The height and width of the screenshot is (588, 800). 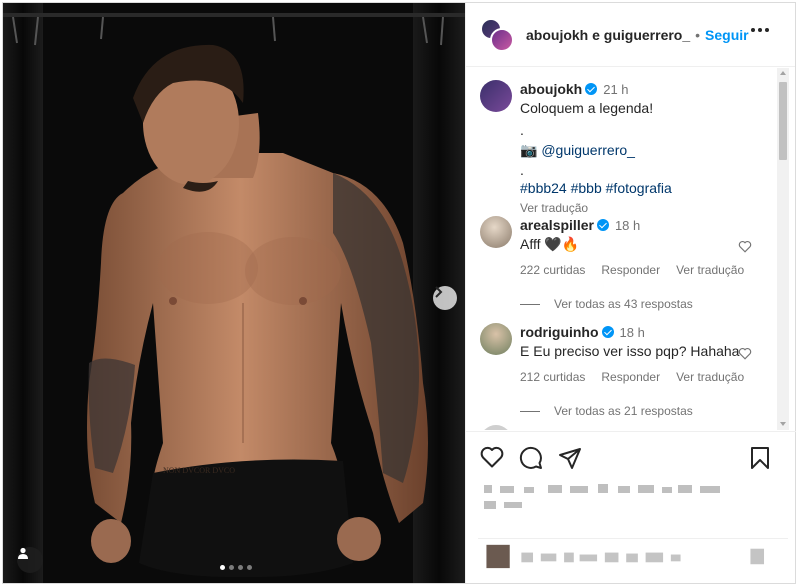 I want to click on chevron-right-icon, so click(x=439, y=292).